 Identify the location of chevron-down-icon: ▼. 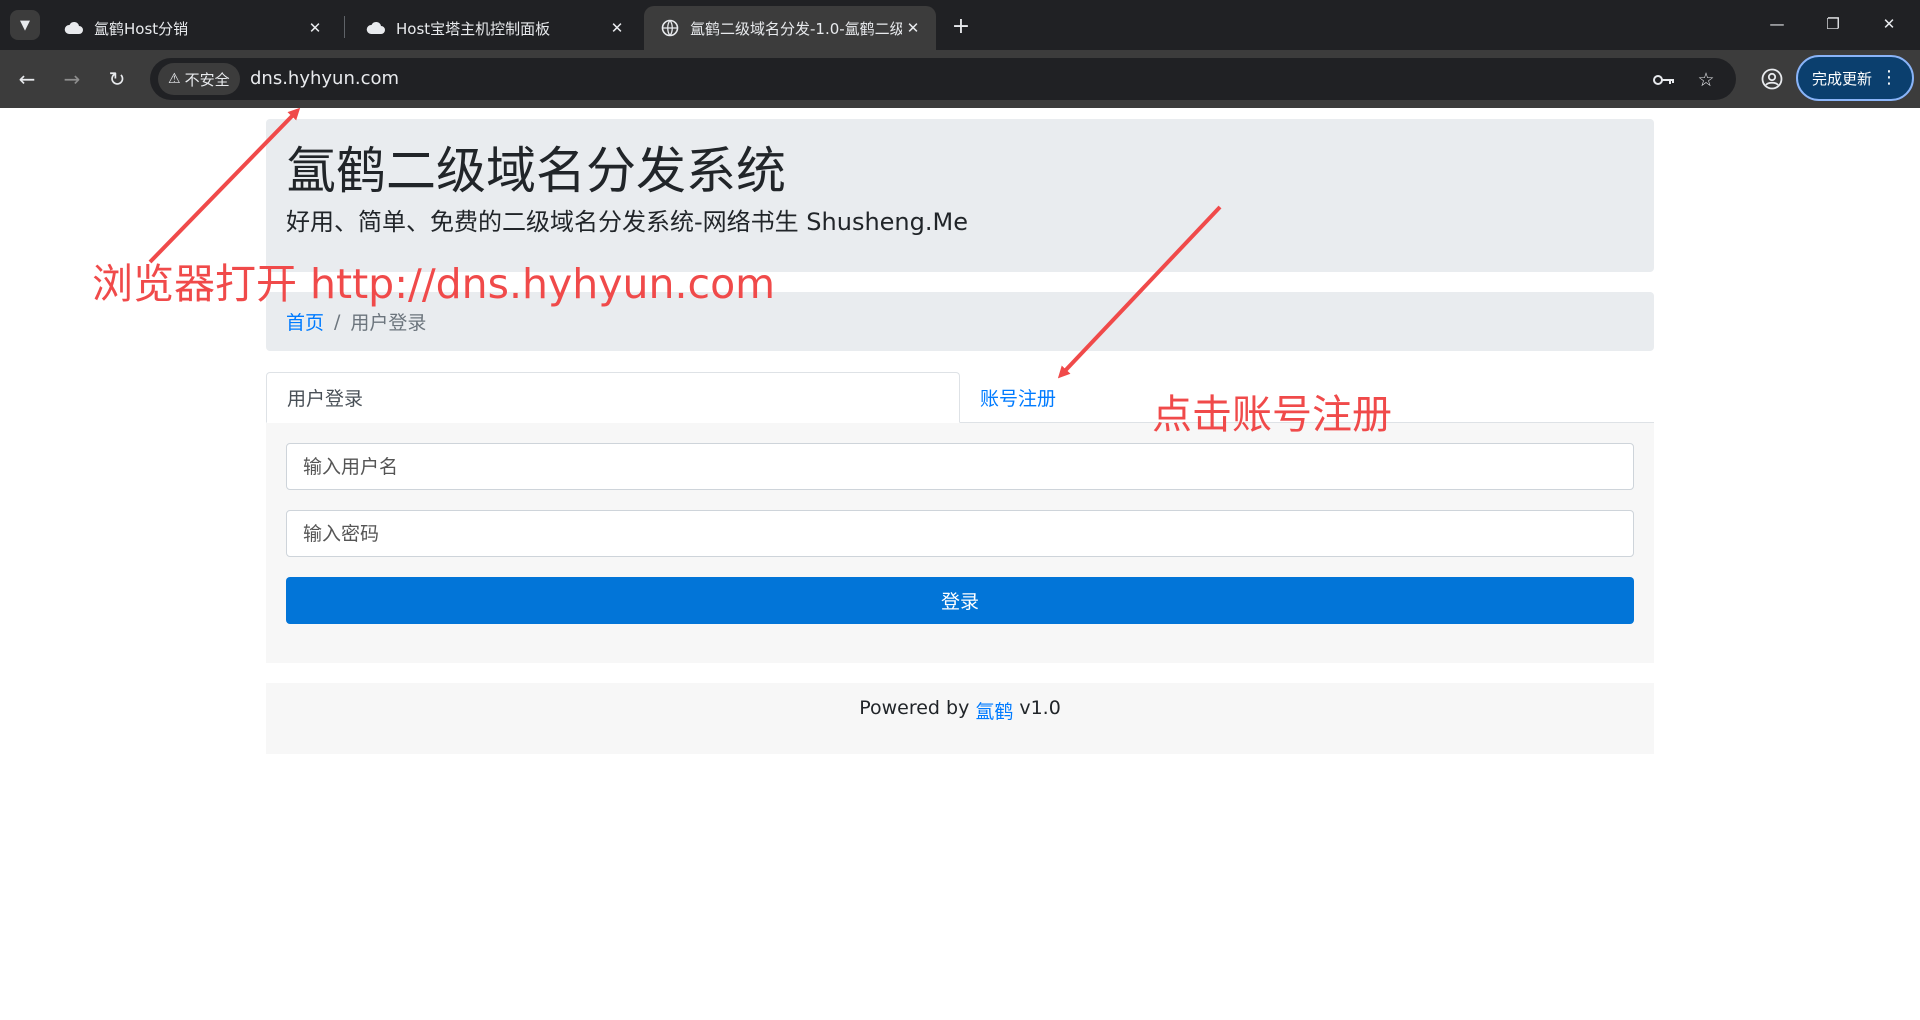
(25, 25).